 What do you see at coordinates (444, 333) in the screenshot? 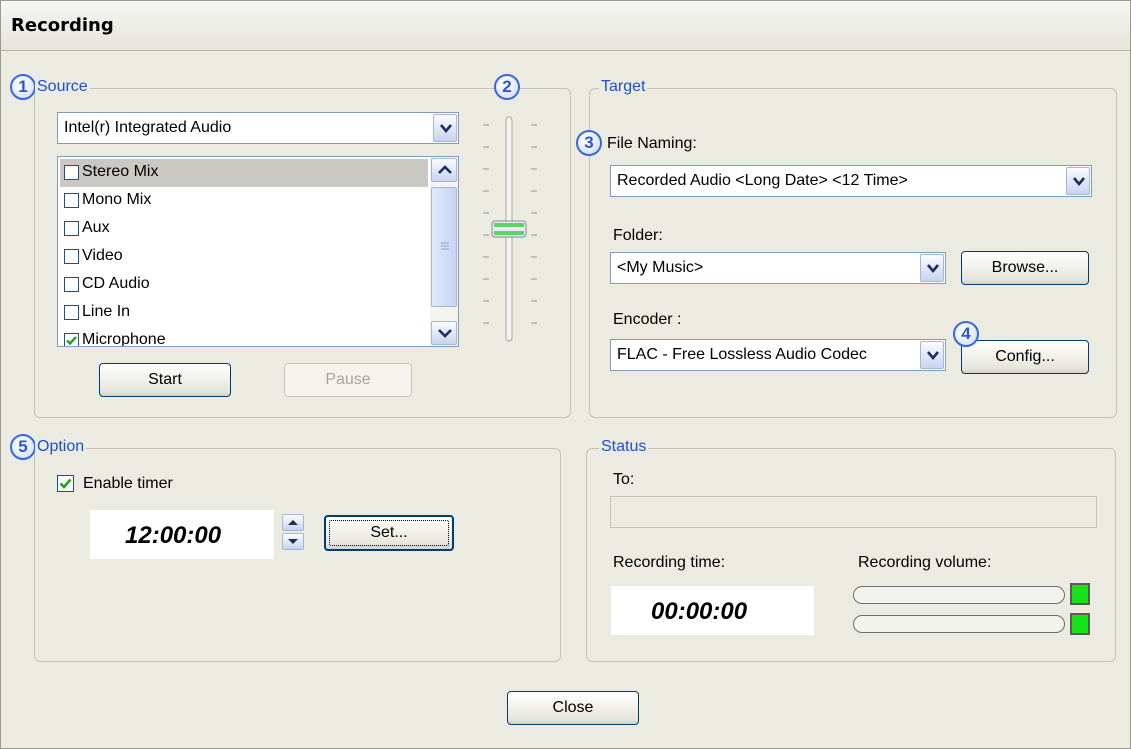
I see `scroll-down-button` at bounding box center [444, 333].